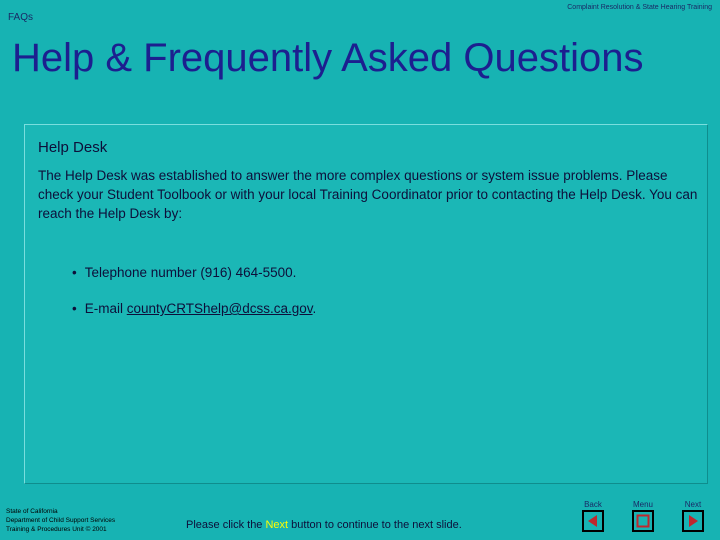  What do you see at coordinates (277, 525) in the screenshot?
I see `instruction-highlight: Next` at bounding box center [277, 525].